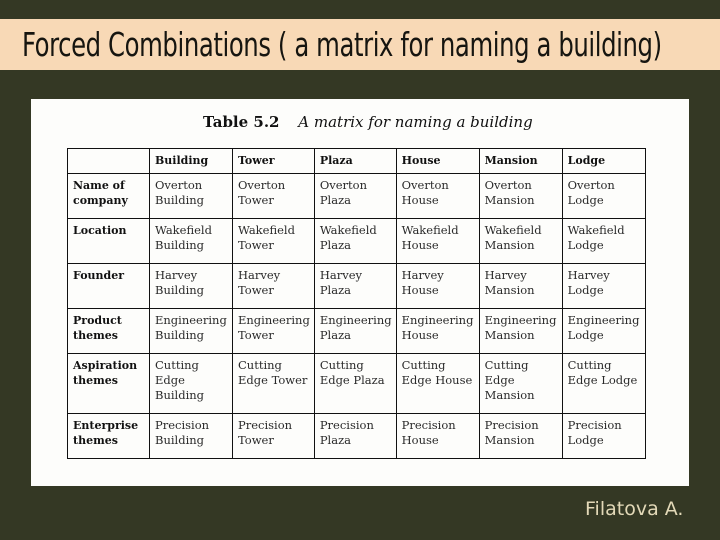 The width and height of the screenshot is (720, 540). What do you see at coordinates (437, 161) in the screenshot?
I see `column-header: House` at bounding box center [437, 161].